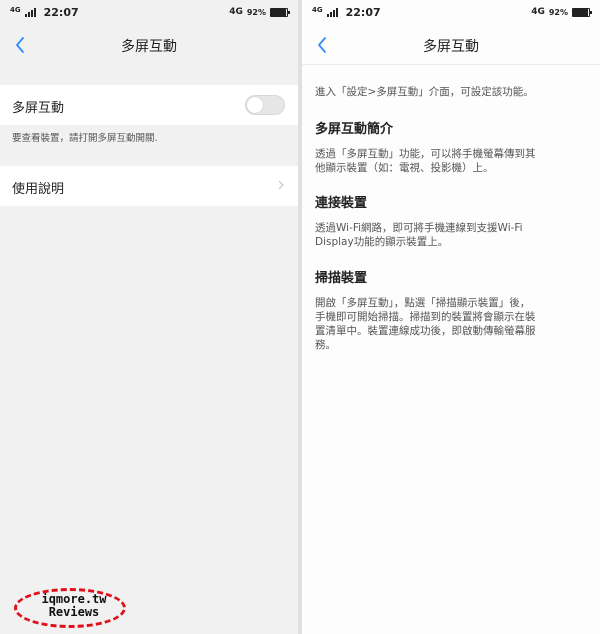  What do you see at coordinates (424, 92) in the screenshot?
I see `intro-text: 進入「設定>多屏互動」介面，可設定該功能。` at bounding box center [424, 92].